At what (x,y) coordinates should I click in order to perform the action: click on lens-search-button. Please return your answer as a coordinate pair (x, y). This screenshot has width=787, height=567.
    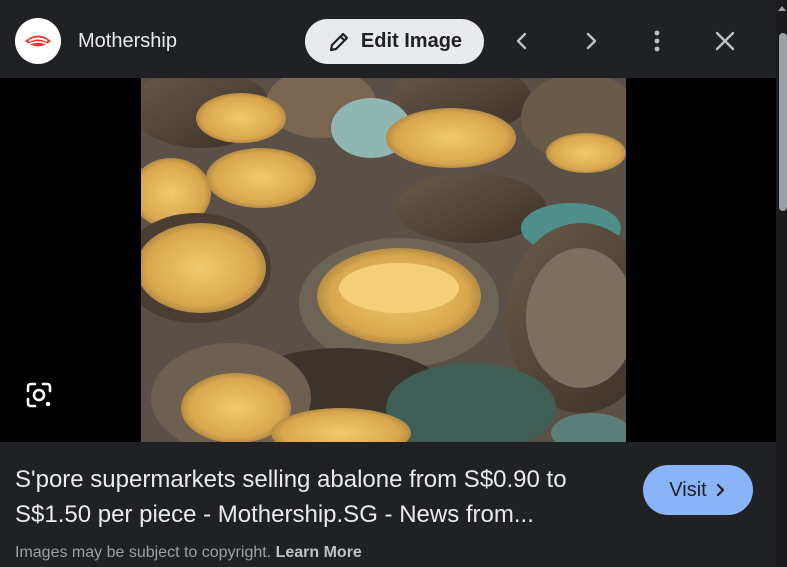
    Looking at the image, I should click on (39, 395).